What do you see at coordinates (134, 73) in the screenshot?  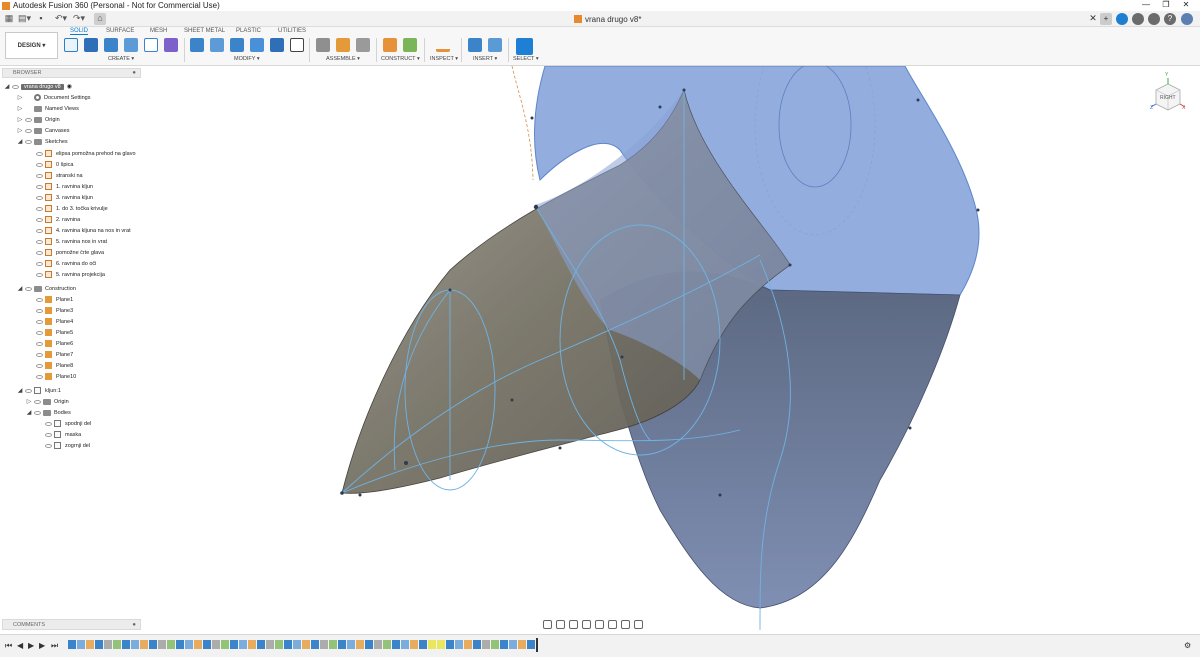 I see `browser-settings-icon: ●` at bounding box center [134, 73].